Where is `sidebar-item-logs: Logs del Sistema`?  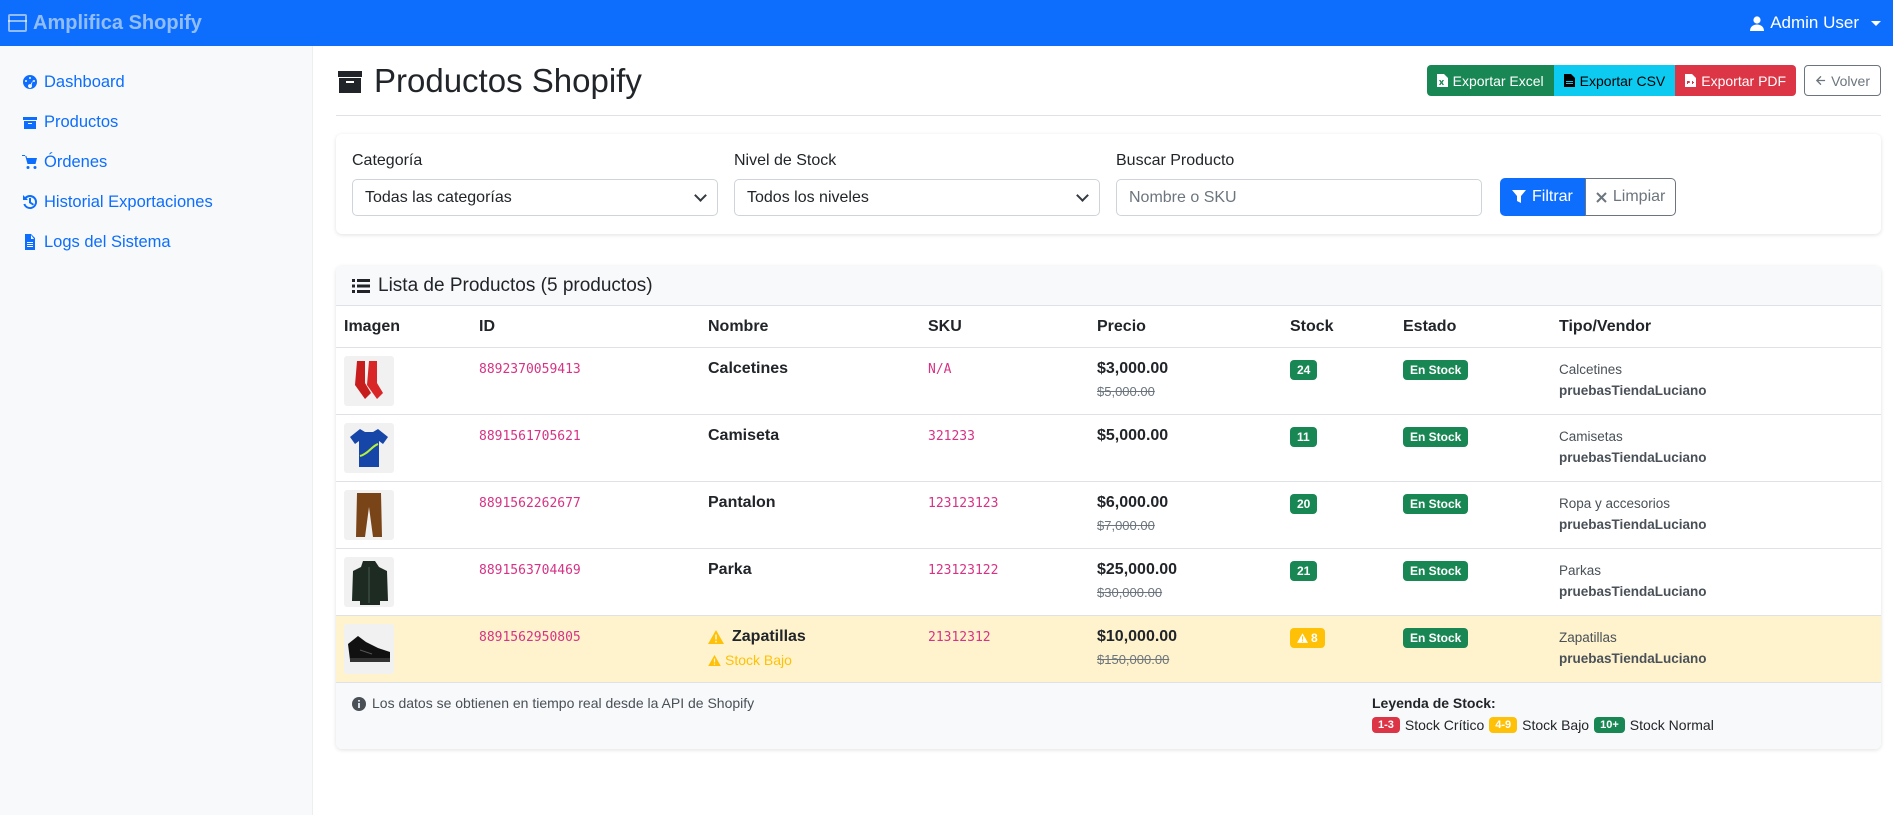 sidebar-item-logs: Logs del Sistema is located at coordinates (156, 242).